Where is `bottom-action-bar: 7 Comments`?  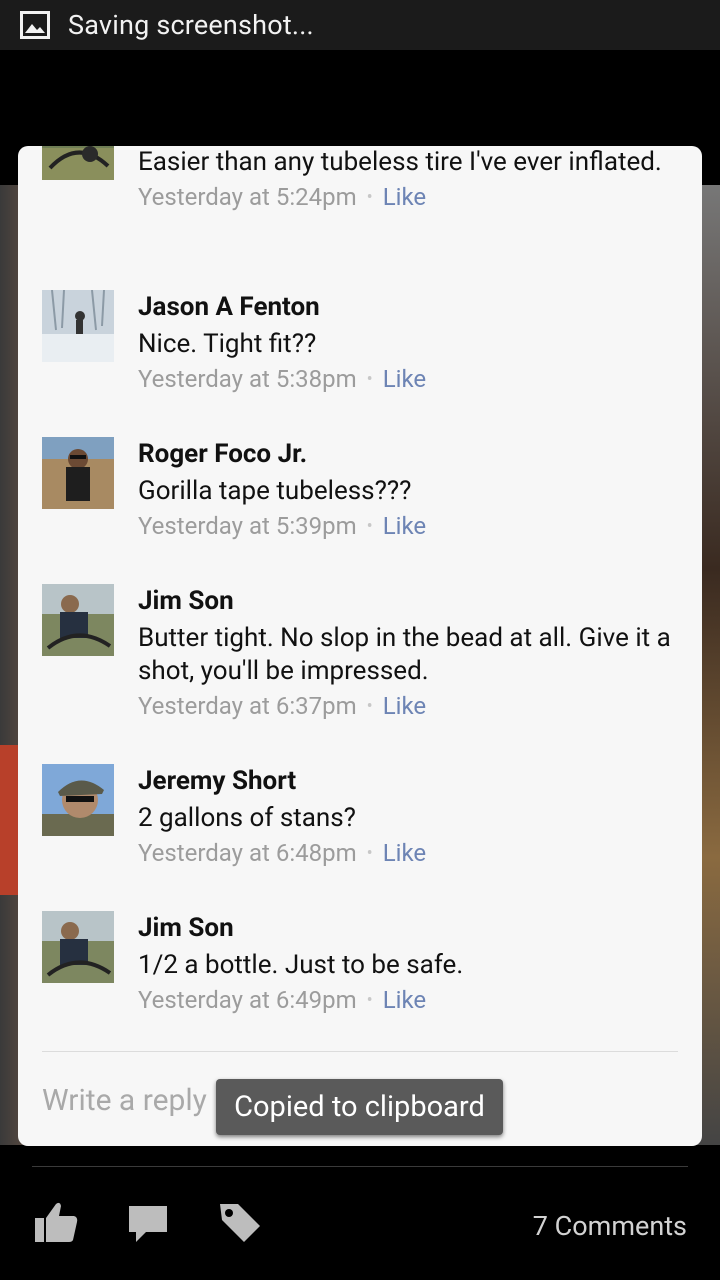 bottom-action-bar: 7 Comments is located at coordinates (360, 1213).